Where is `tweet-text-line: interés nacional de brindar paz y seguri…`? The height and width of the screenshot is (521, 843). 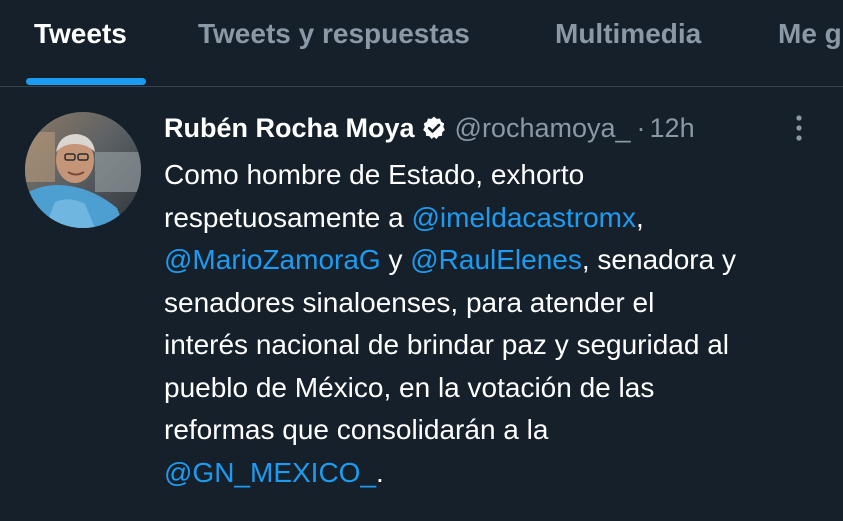
tweet-text-line: interés nacional de brindar paz y seguri… is located at coordinates (494, 345).